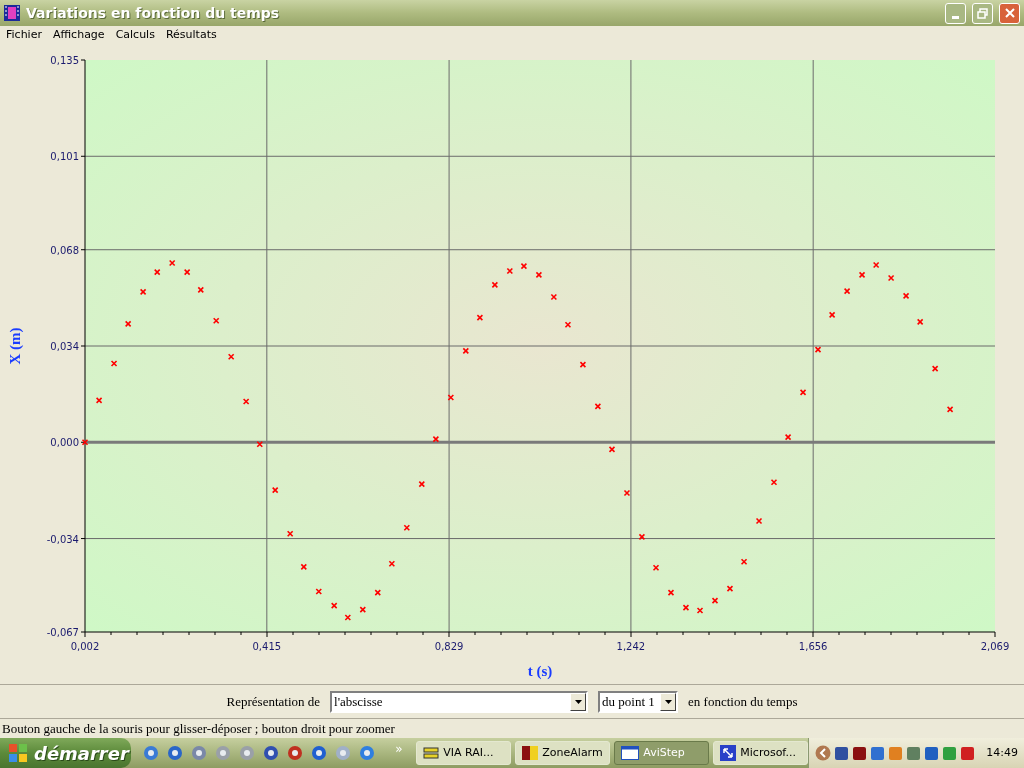  I want to click on tick-label: 0,000, so click(64, 443).